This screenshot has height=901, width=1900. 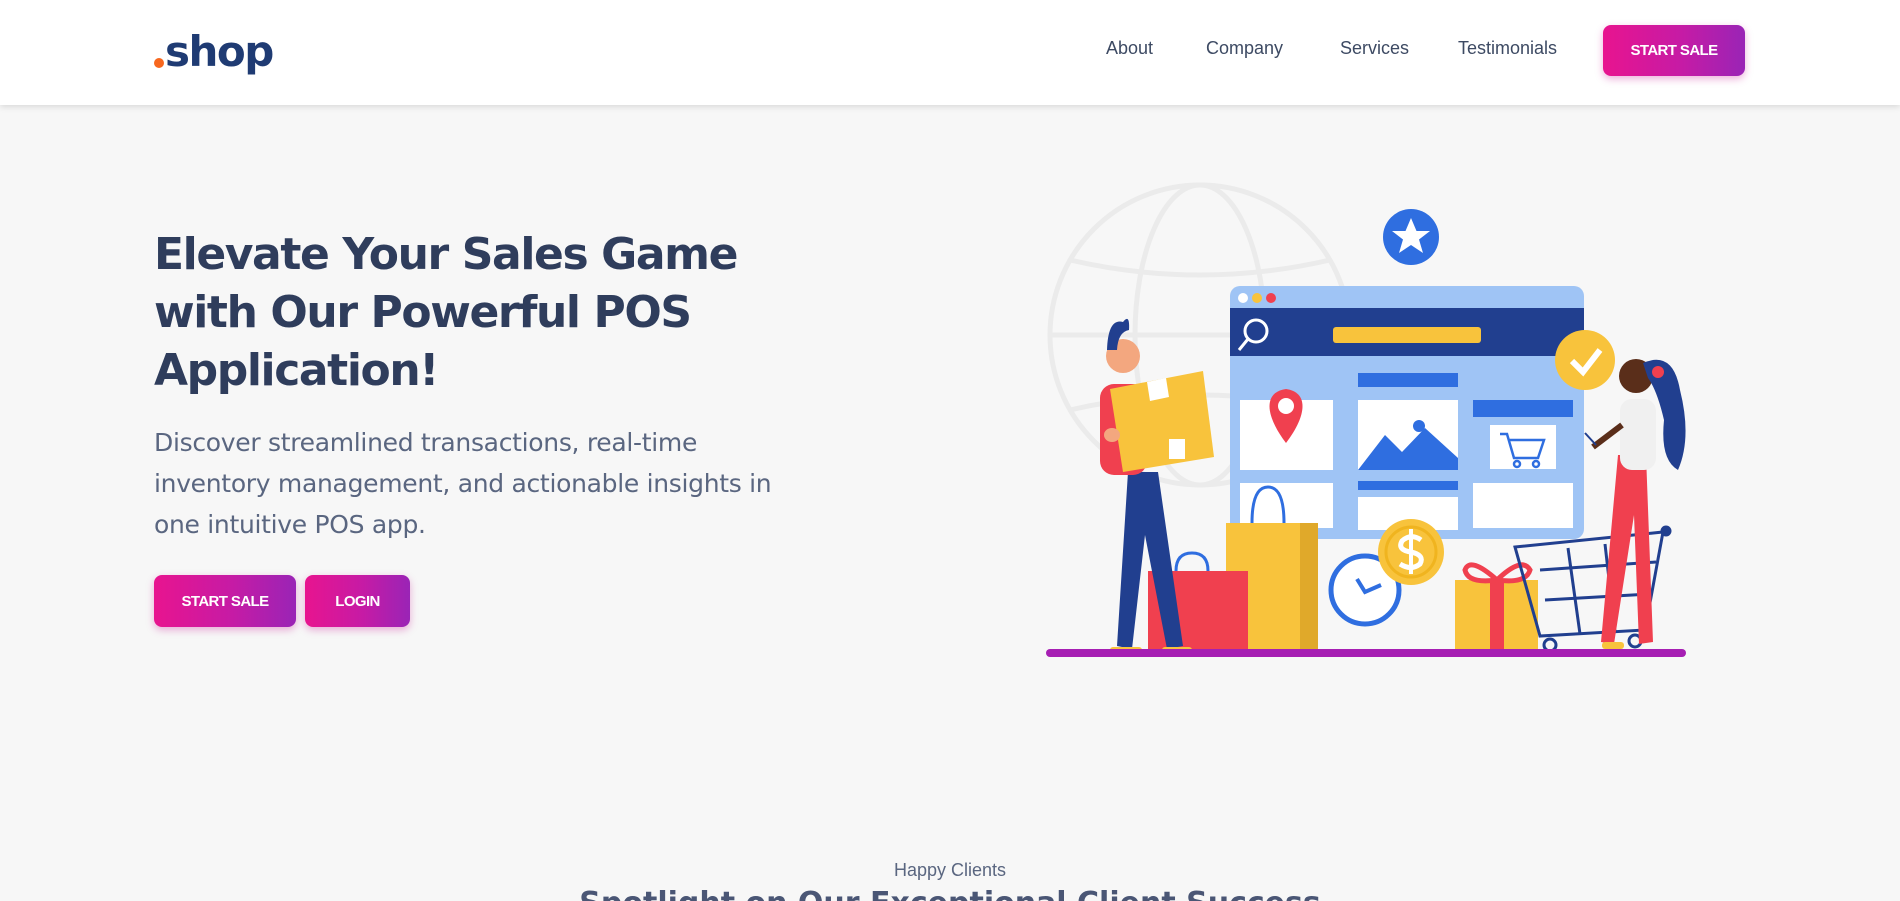 What do you see at coordinates (1129, 48) in the screenshot?
I see `nav-link-about: About` at bounding box center [1129, 48].